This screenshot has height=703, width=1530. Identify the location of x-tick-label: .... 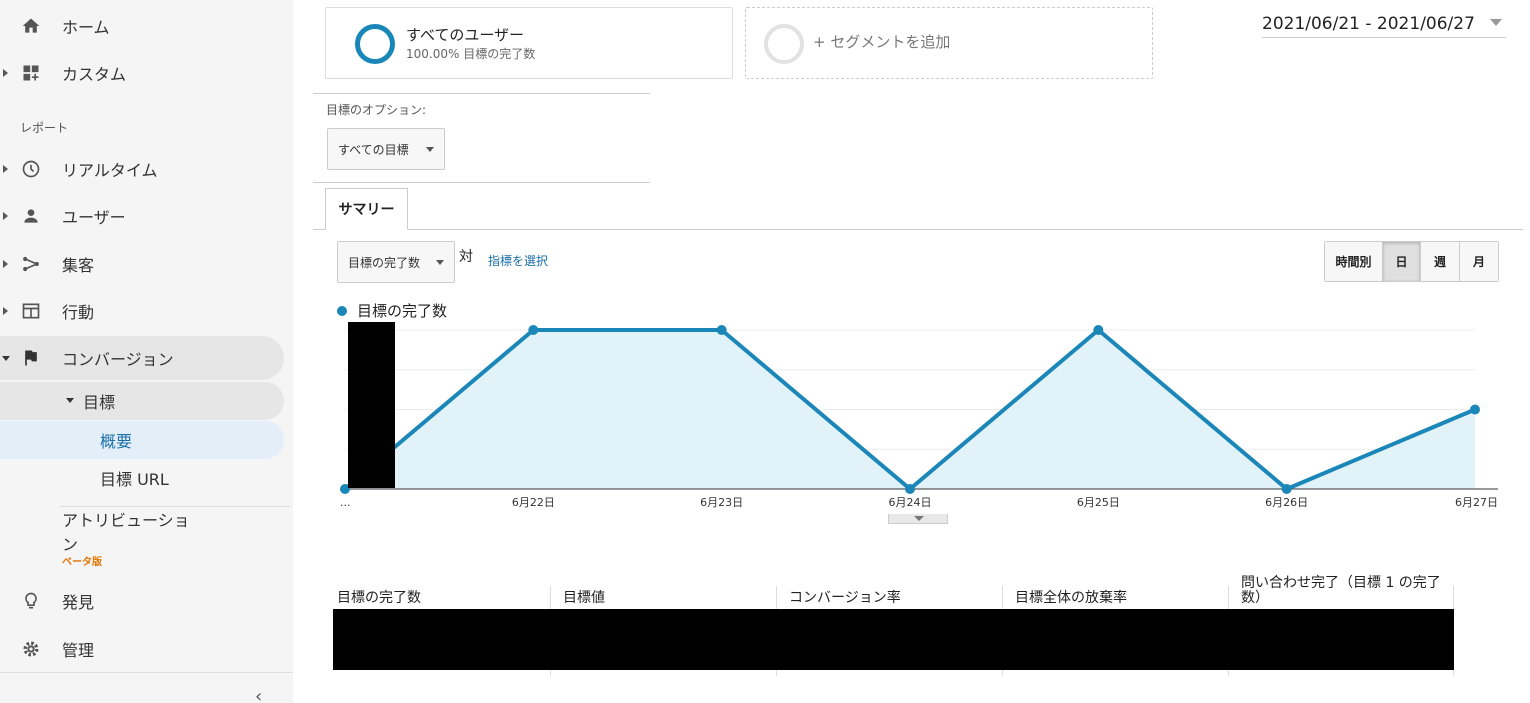
(345, 502).